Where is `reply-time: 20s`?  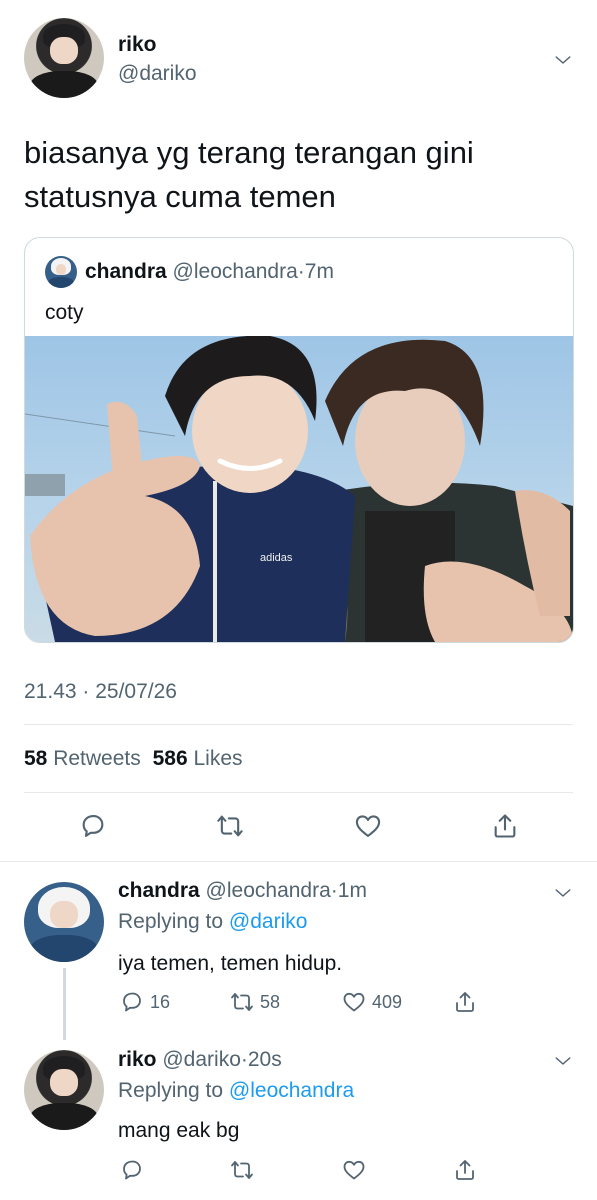
reply-time: 20s is located at coordinates (264, 1059).